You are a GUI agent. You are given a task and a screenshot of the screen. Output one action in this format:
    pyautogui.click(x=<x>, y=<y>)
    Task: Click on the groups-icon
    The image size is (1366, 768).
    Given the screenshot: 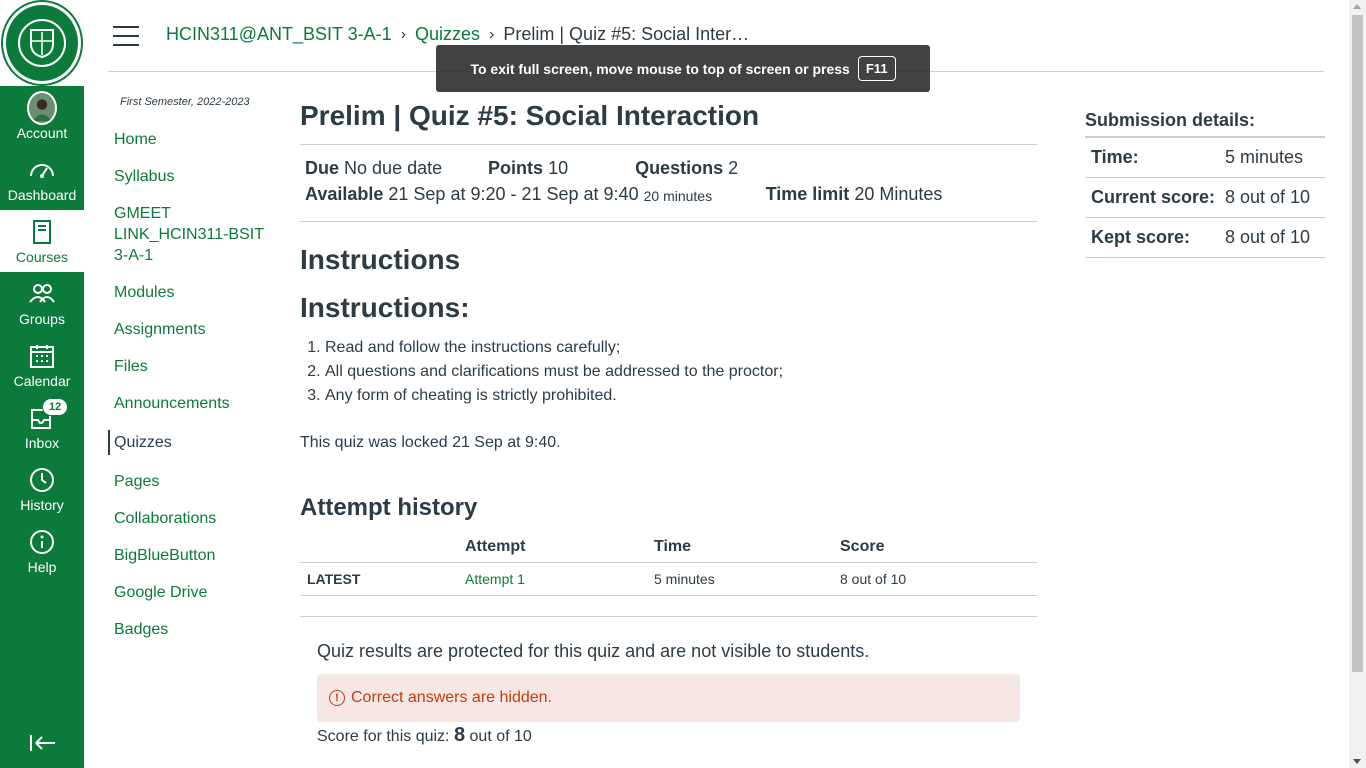 What is the action you would take?
    pyautogui.click(x=42, y=293)
    